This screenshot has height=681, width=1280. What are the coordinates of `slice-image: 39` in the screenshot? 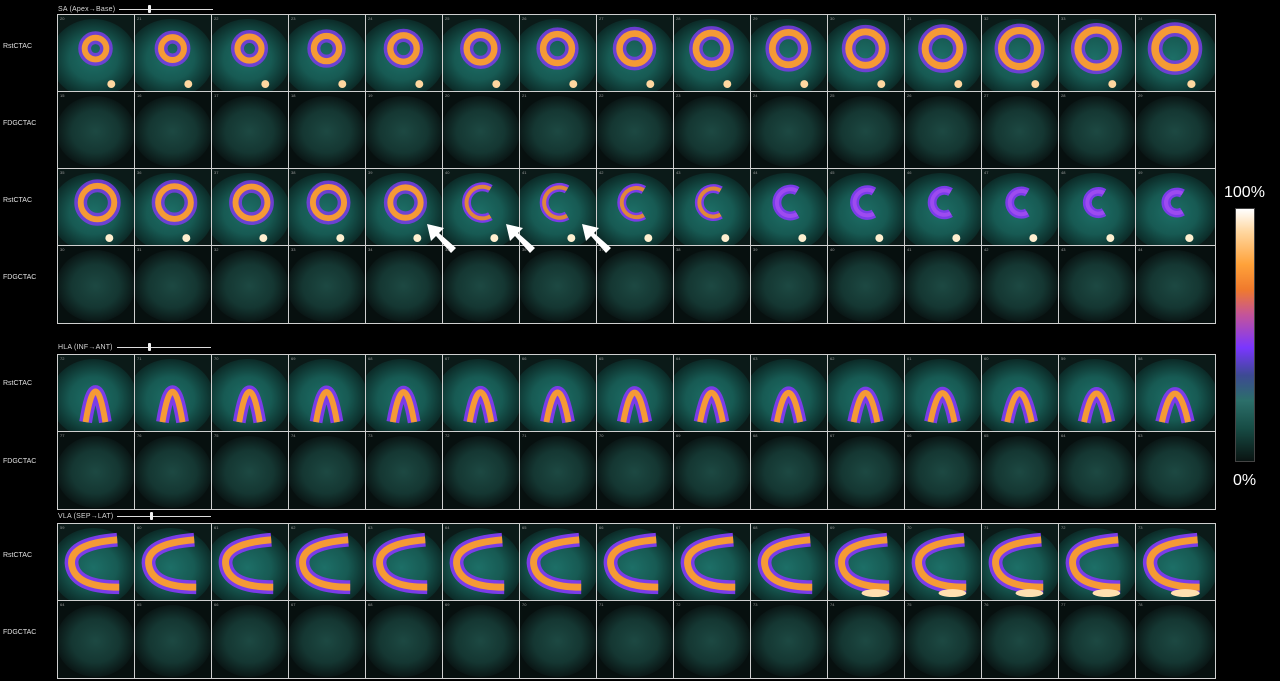 It's located at (789, 284).